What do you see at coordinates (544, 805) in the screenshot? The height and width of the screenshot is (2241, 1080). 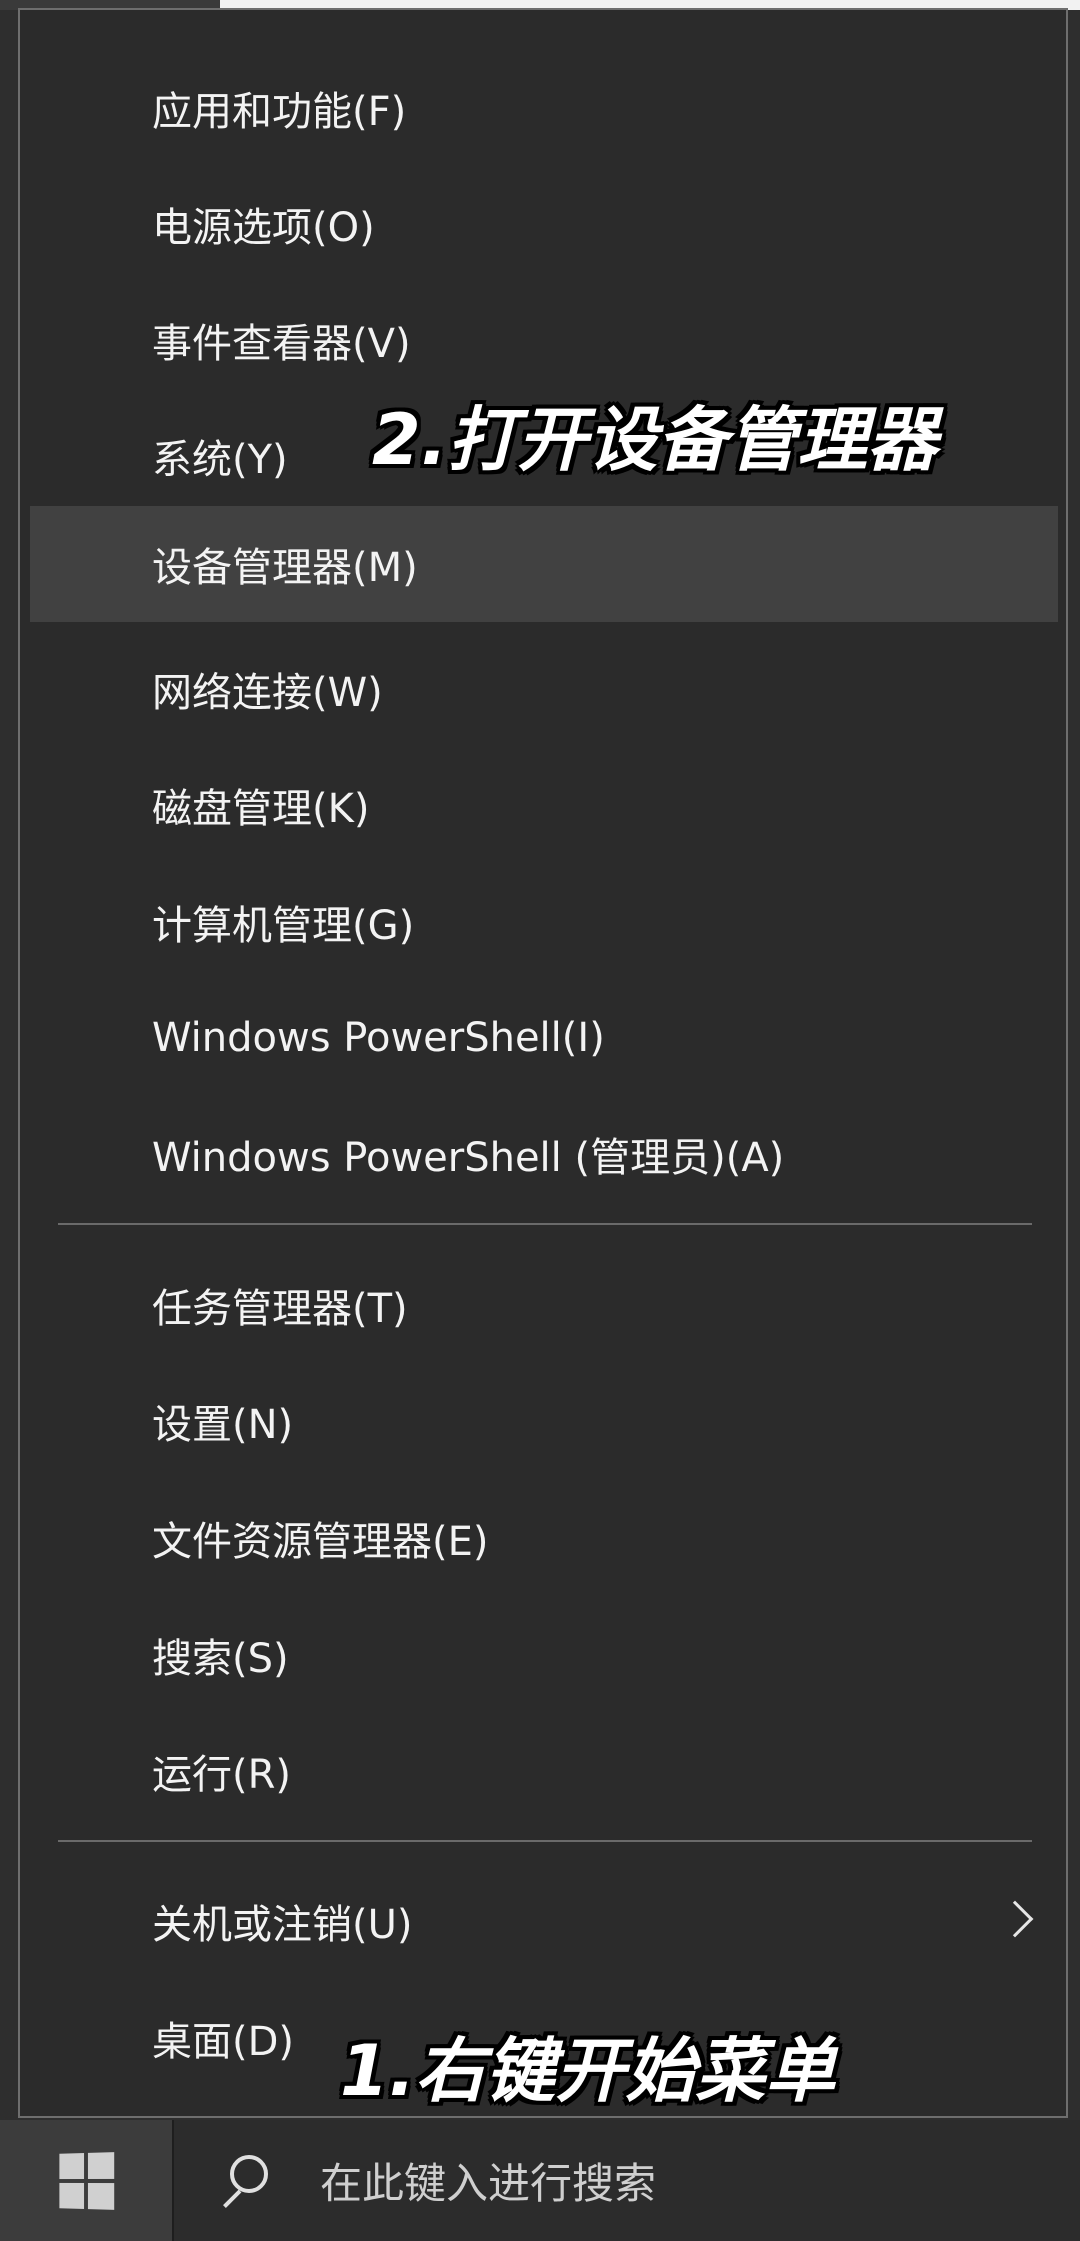 I see `menu-item-disk-management: 磁盘管理(K)` at bounding box center [544, 805].